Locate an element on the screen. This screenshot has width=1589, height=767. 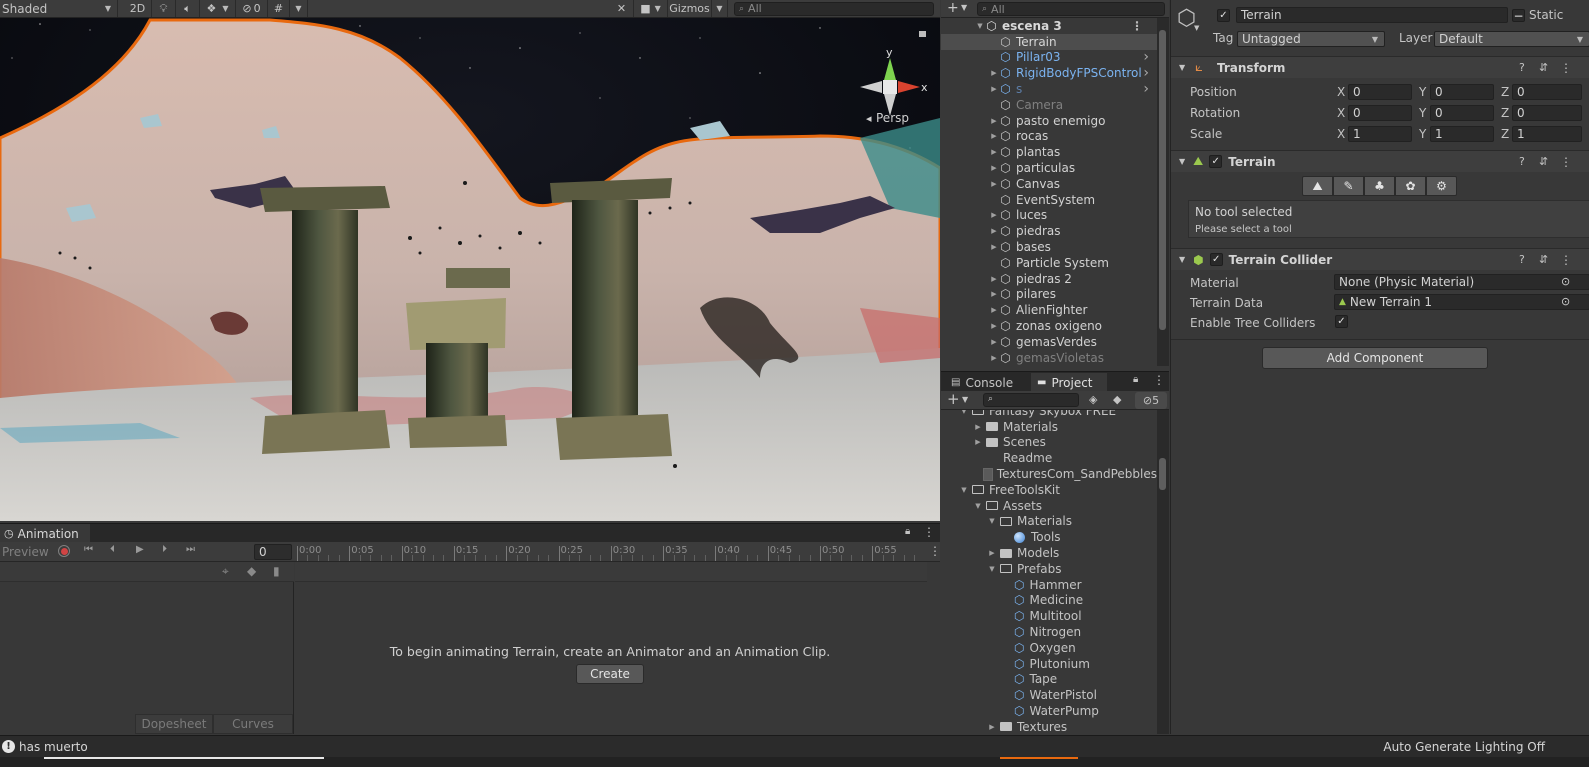
scene-header: ▼ ⬡ escena 3 ⋮ is located at coordinates (1049, 26).